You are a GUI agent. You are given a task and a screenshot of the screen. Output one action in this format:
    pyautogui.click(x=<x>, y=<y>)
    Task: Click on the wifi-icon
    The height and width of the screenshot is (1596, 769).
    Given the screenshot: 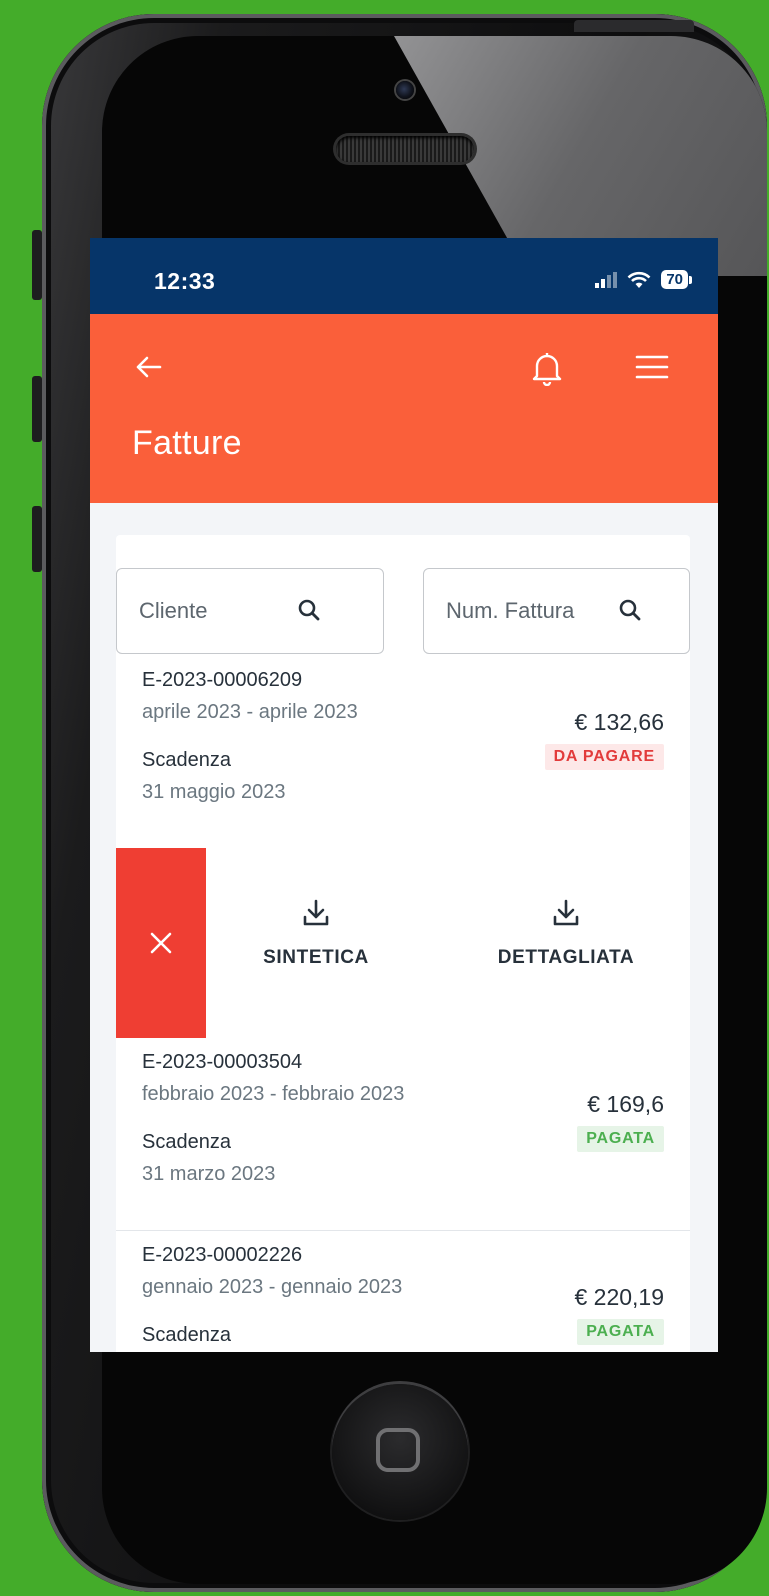 What is the action you would take?
    pyautogui.click(x=639, y=279)
    